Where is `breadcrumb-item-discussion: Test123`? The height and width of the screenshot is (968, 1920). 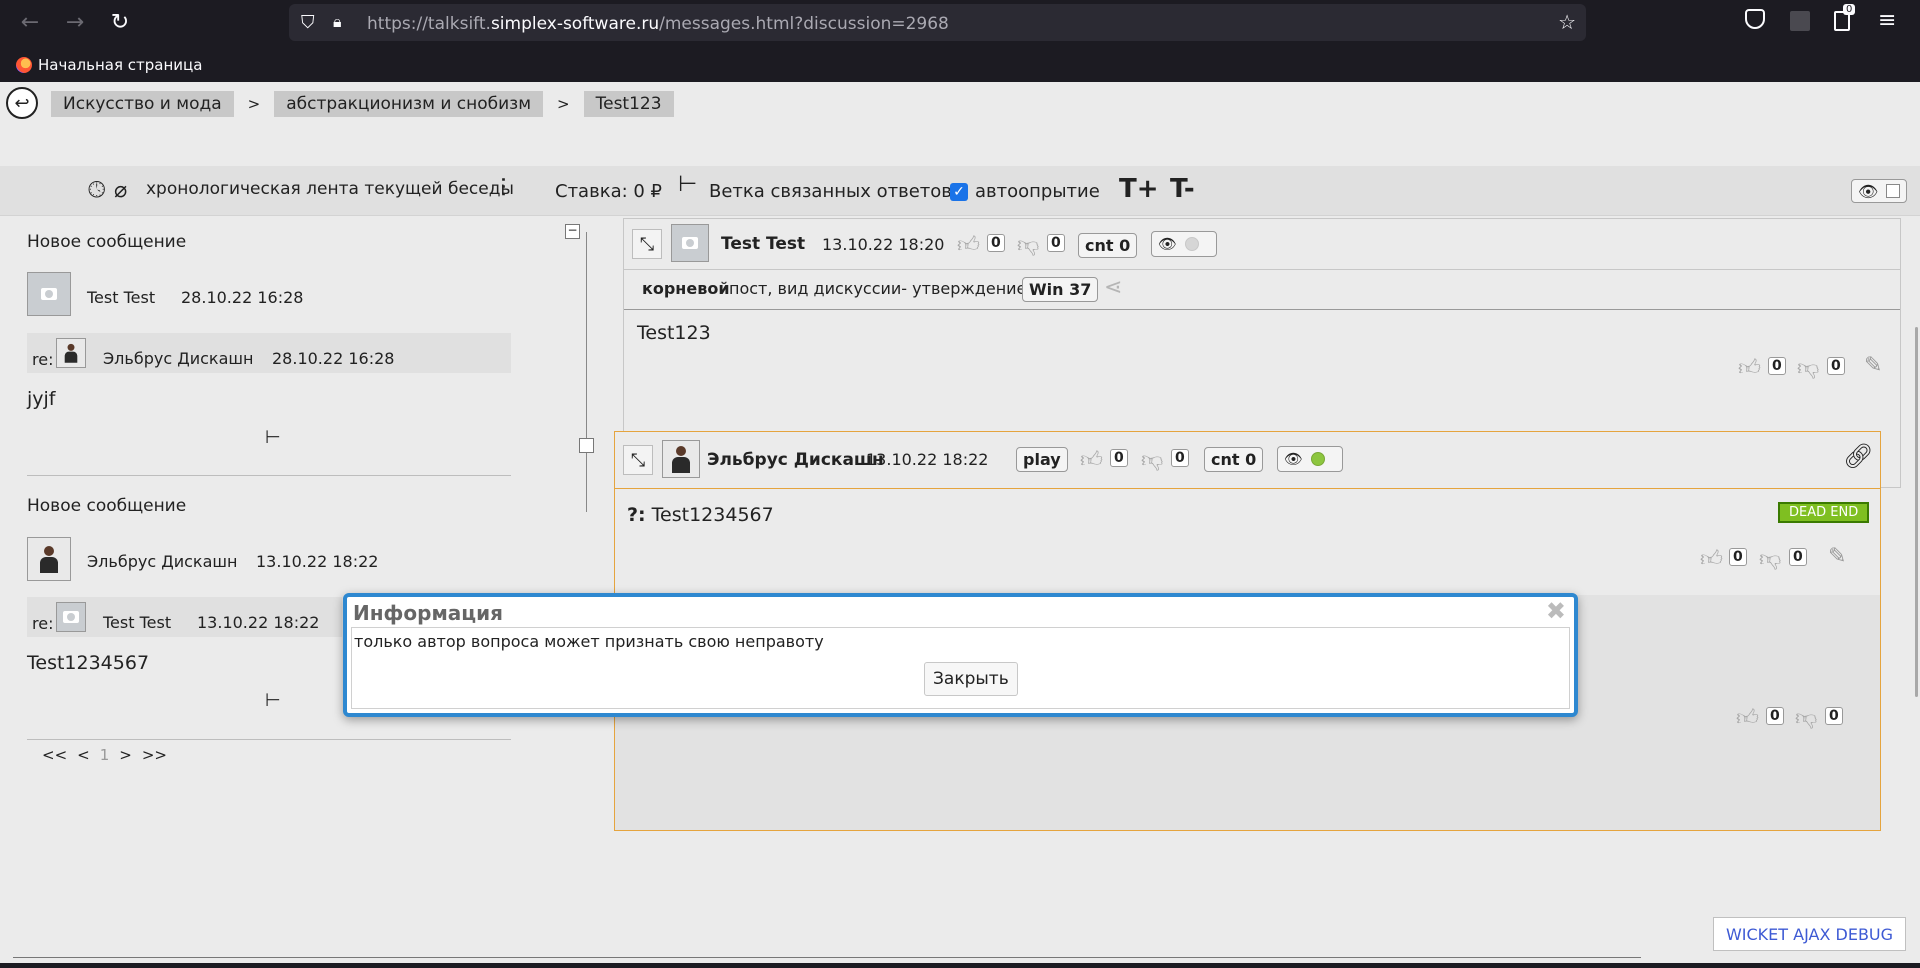
breadcrumb-item-discussion: Test123 is located at coordinates (628, 104).